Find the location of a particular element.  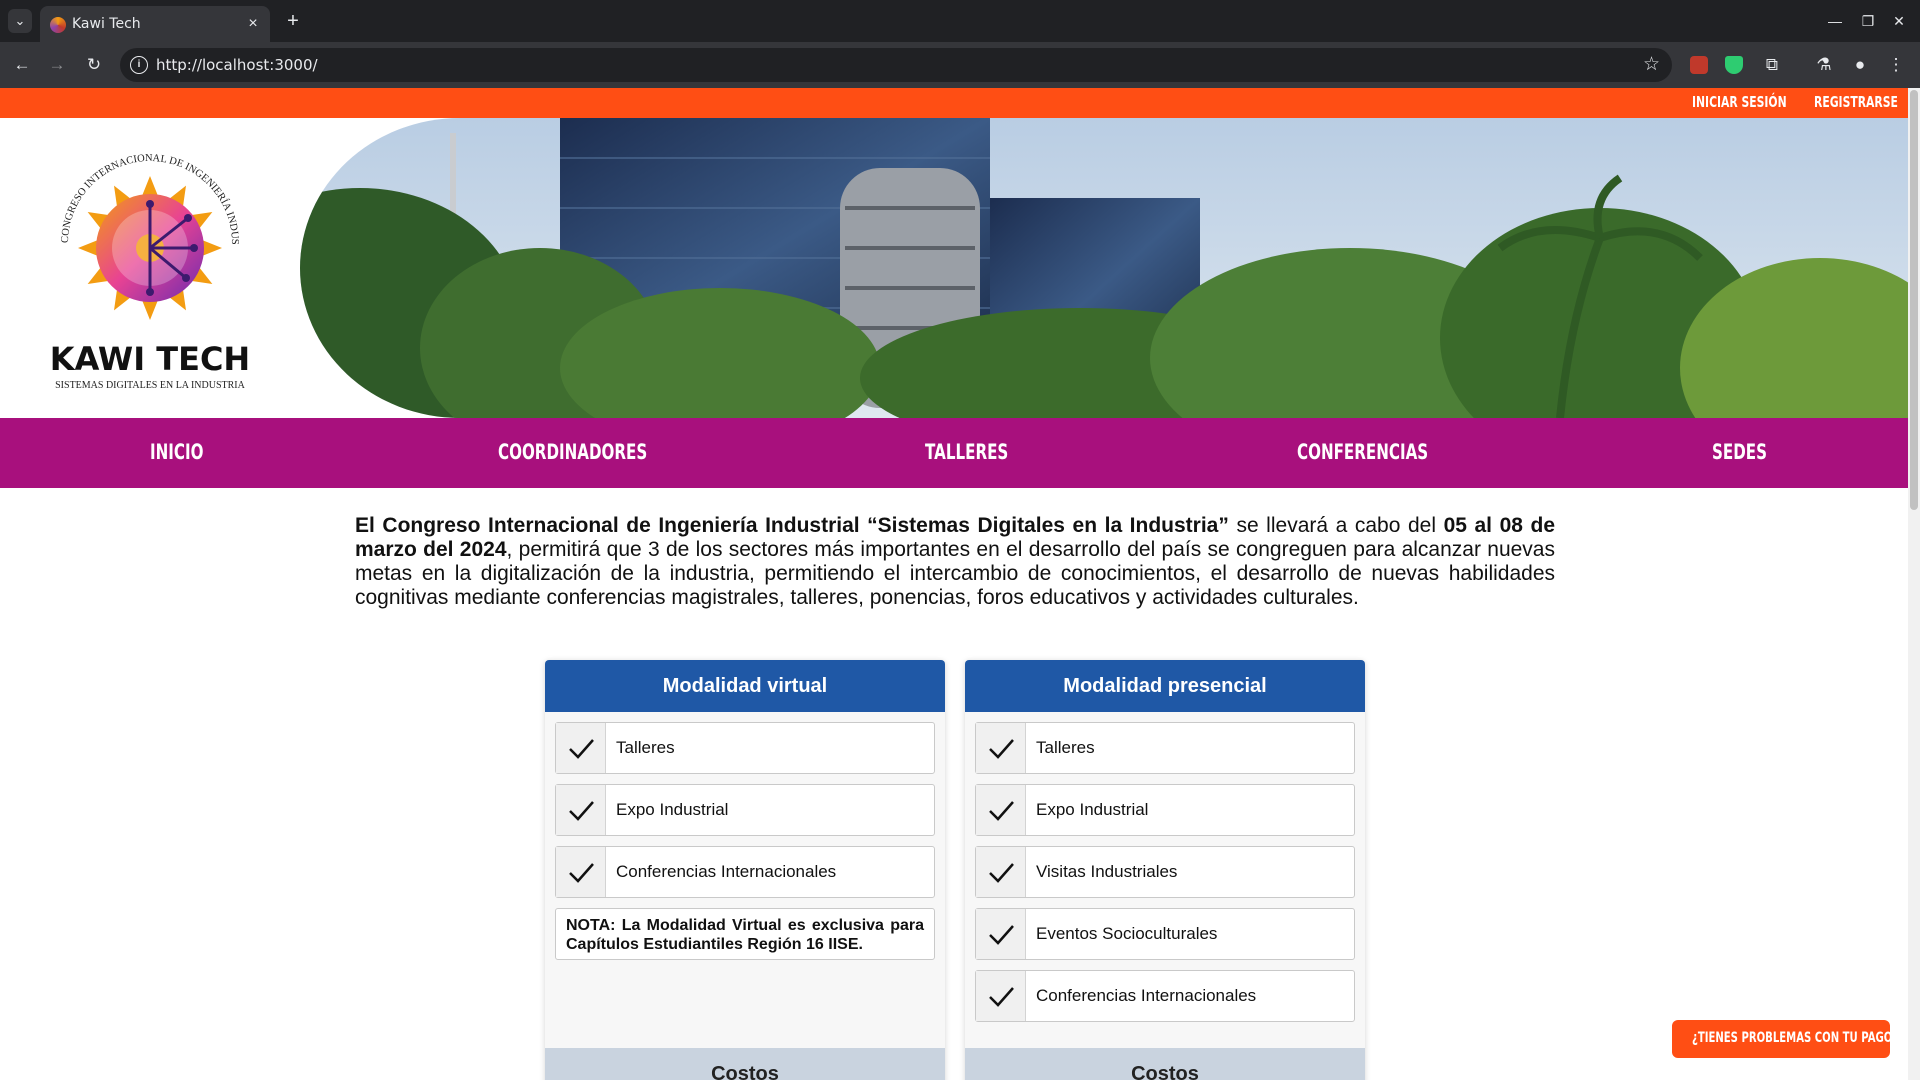

labs-flask-icon: ⚗ is located at coordinates (1824, 65).